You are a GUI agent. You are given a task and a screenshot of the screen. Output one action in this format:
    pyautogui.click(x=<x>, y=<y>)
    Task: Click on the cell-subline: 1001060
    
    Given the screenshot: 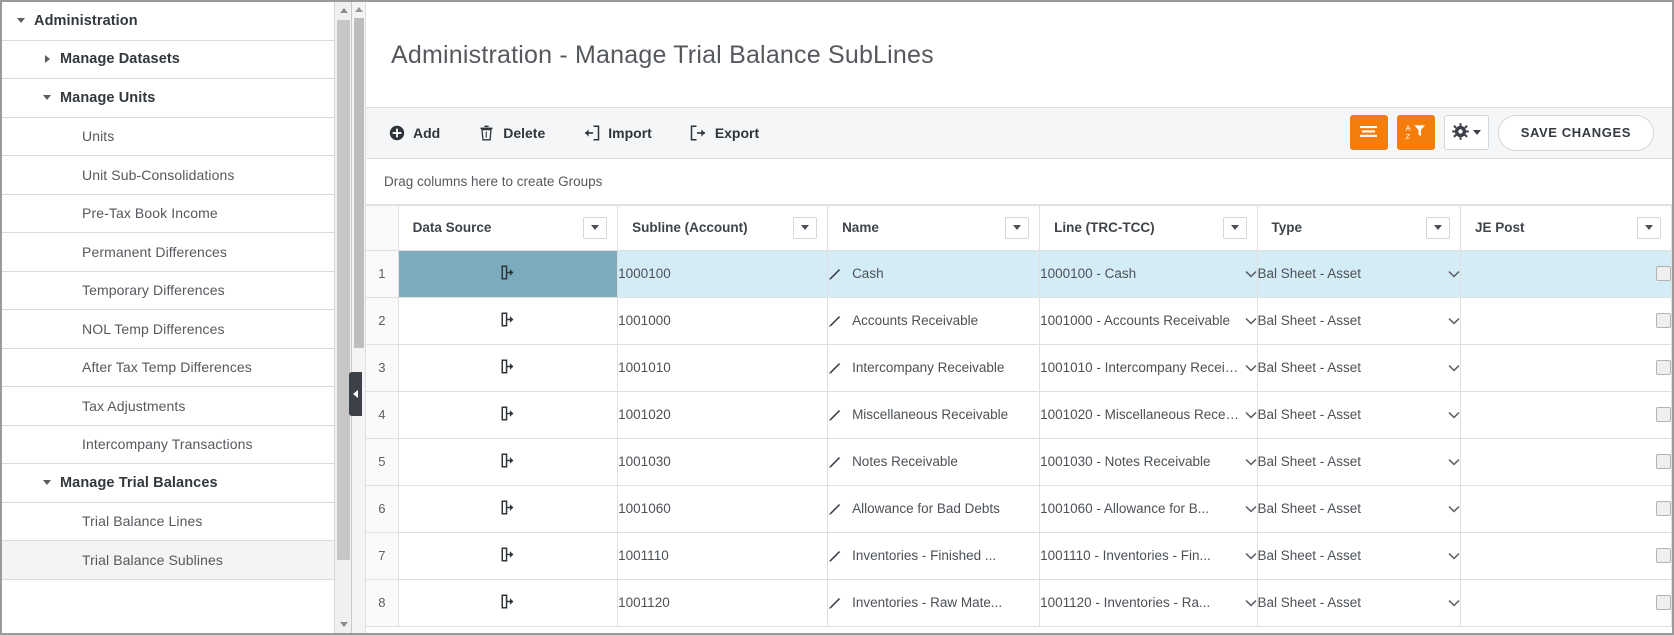 What is the action you would take?
    pyautogui.click(x=723, y=509)
    